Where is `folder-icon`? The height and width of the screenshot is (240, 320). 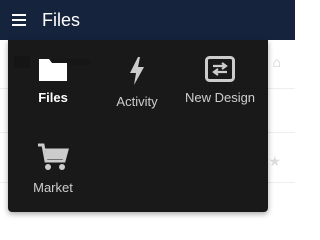
folder-icon is located at coordinates (53, 70).